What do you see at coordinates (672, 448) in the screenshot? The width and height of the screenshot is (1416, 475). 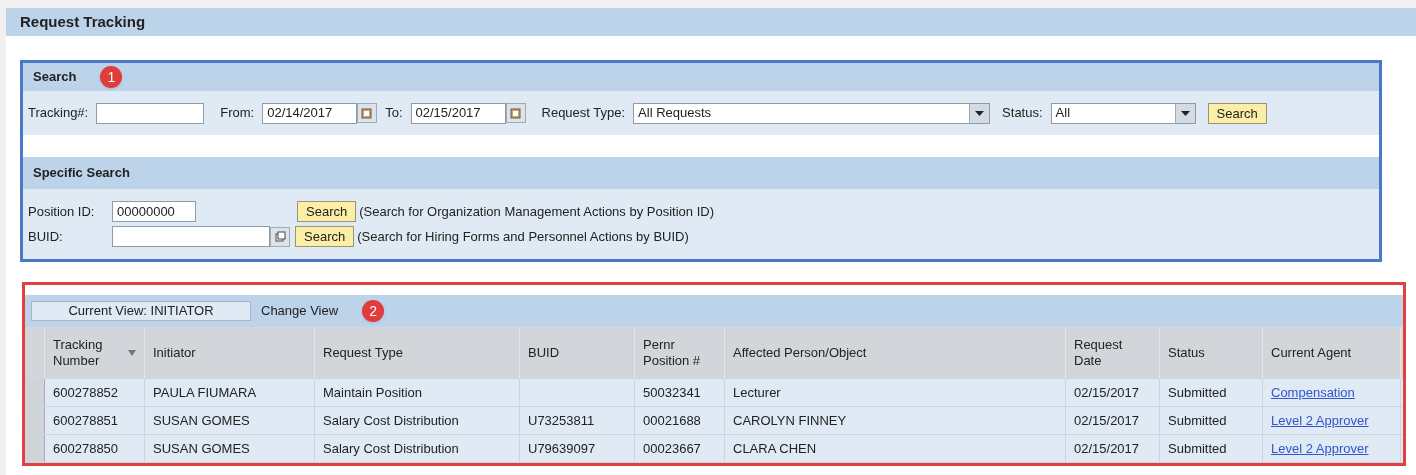 I see `table-cell-text: 00023667` at bounding box center [672, 448].